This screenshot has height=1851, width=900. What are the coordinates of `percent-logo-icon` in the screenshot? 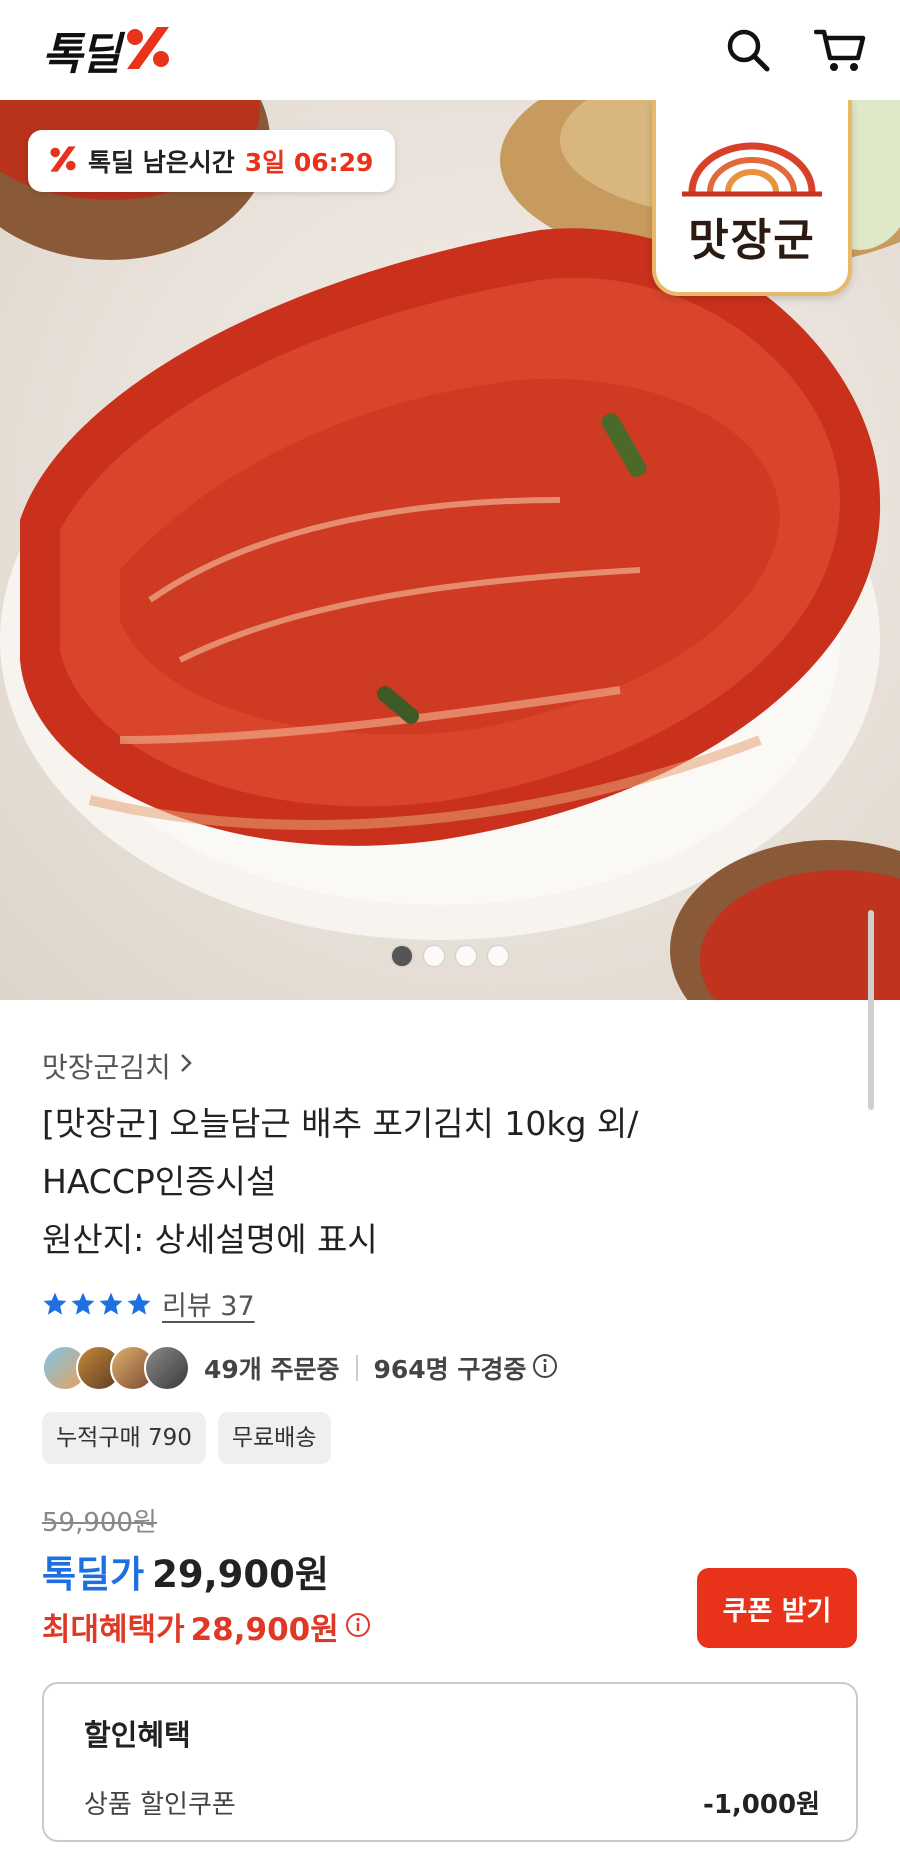 It's located at (148, 50).